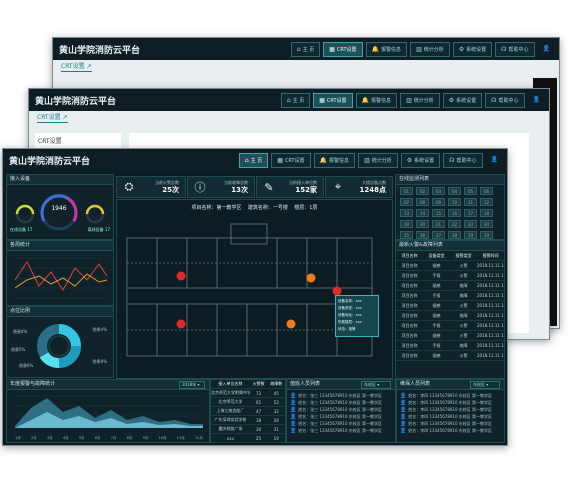 The image size is (568, 480). I want to click on grid-cell: 16, so click(454, 213).